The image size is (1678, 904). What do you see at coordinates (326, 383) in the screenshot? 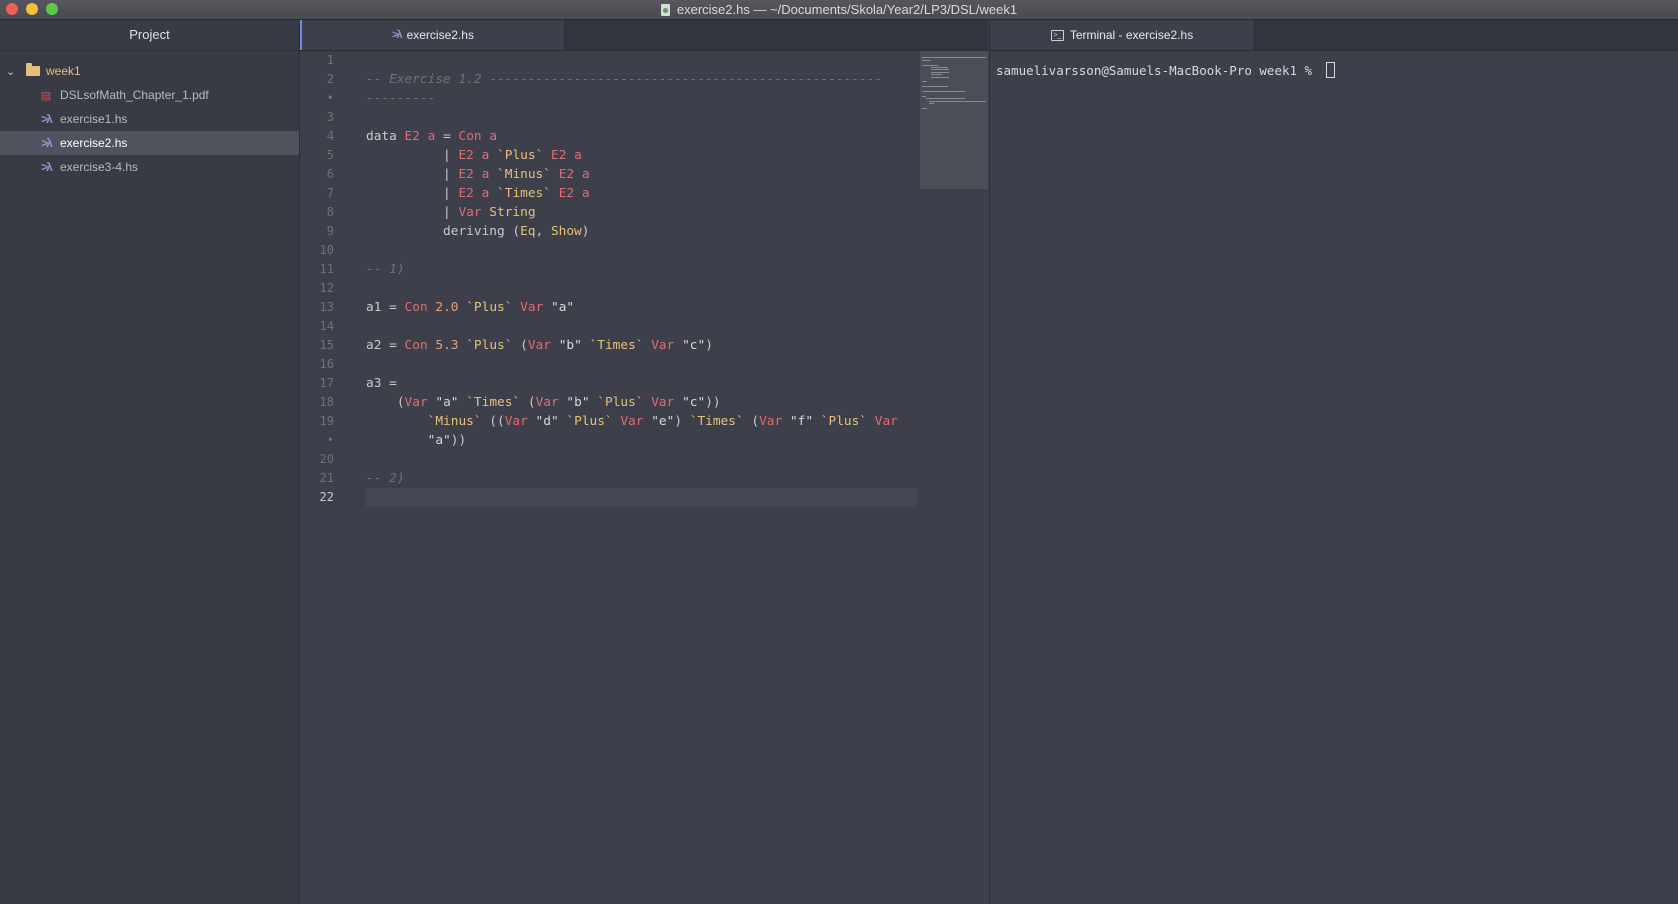
I see `line-number: 17` at bounding box center [326, 383].